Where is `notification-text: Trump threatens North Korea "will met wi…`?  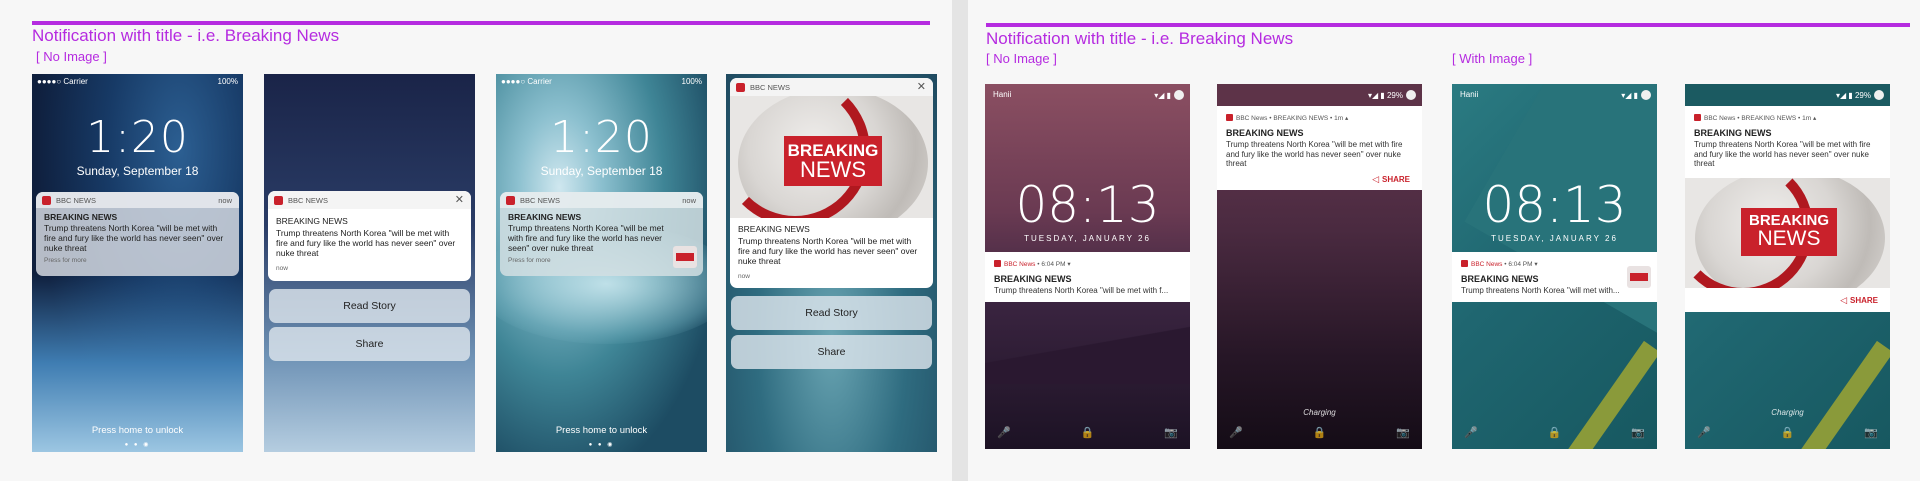
notification-text: Trump threatens North Korea "will met wi… is located at coordinates (1540, 290).